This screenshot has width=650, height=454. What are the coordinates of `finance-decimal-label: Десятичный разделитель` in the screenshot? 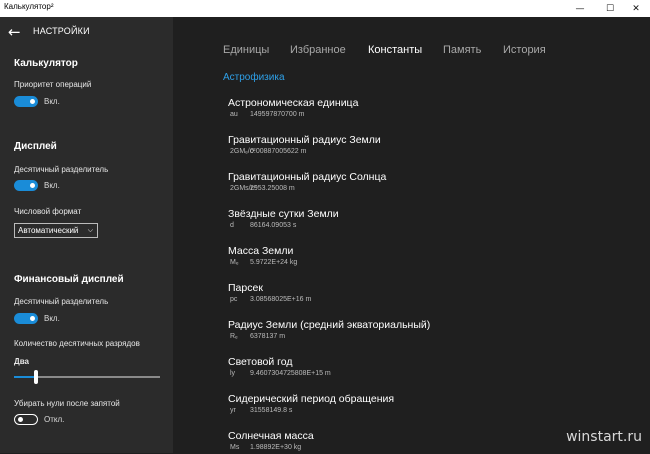 It's located at (61, 301).